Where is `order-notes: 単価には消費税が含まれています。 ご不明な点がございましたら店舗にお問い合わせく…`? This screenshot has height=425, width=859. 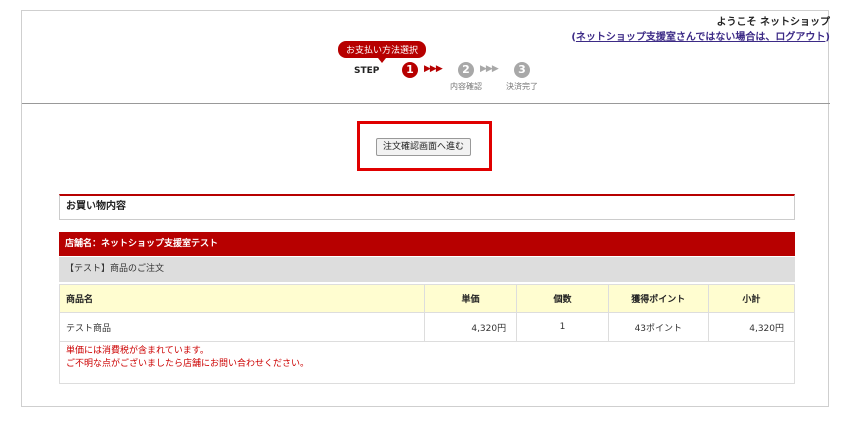 order-notes: 単価には消費税が含まれています。 ご不明な点がございましたら店舗にお問い合わせく… is located at coordinates (427, 361).